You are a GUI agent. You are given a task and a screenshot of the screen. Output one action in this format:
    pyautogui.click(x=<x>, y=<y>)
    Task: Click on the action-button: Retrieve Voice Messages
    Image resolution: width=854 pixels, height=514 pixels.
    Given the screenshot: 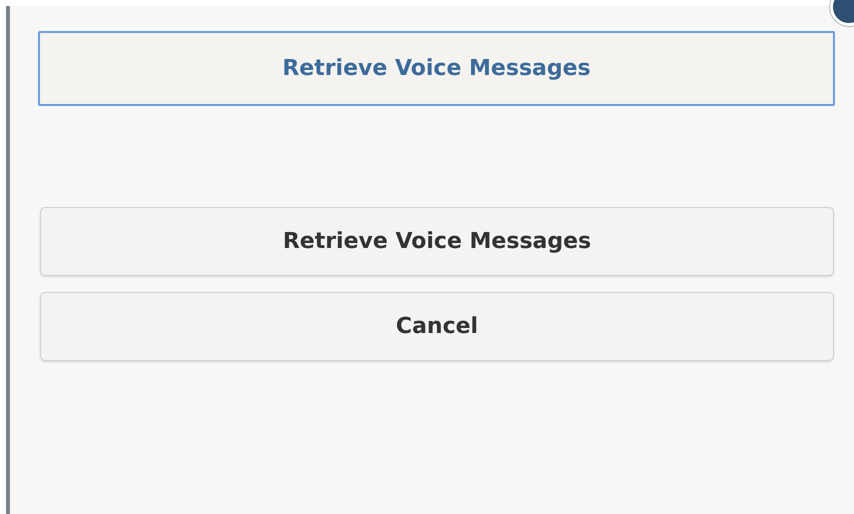 What is the action you would take?
    pyautogui.click(x=437, y=241)
    